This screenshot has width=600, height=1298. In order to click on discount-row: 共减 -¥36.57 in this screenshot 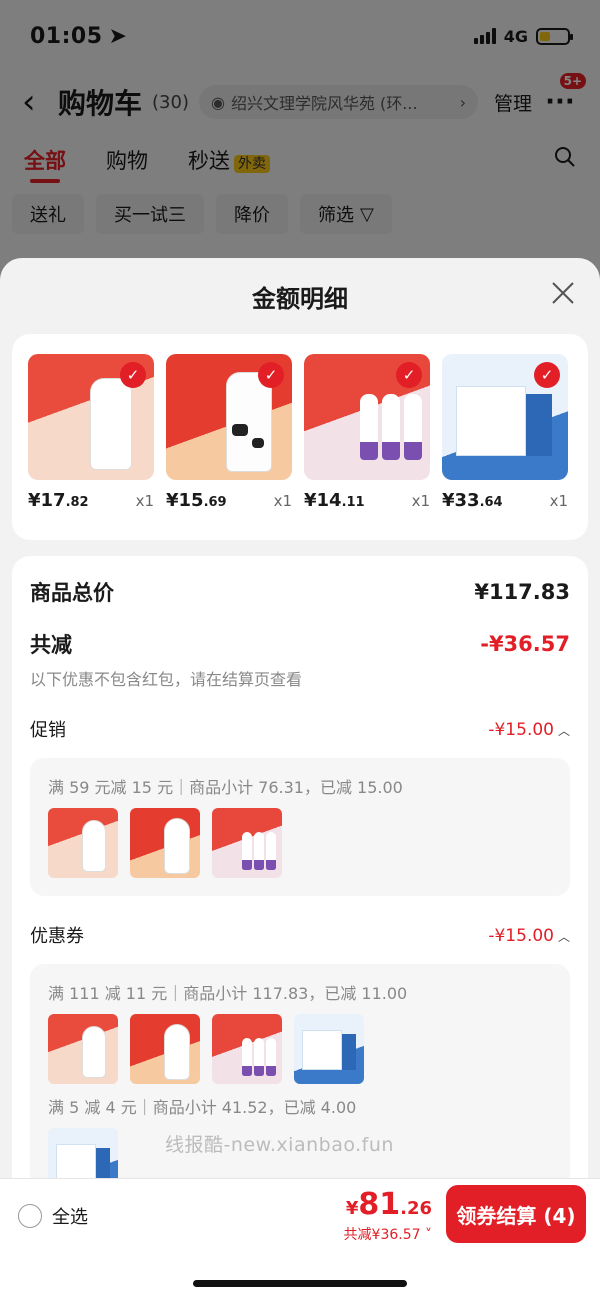, I will do `click(300, 644)`.